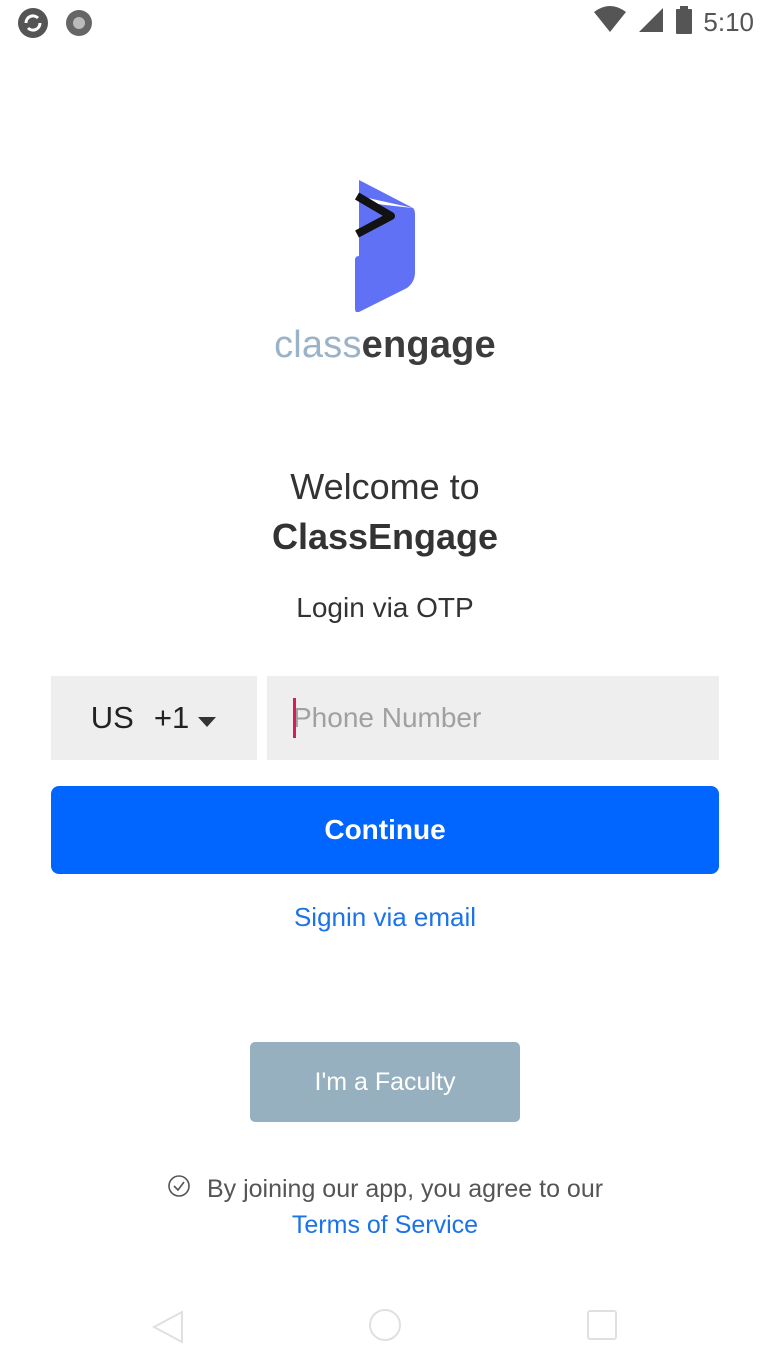 The height and width of the screenshot is (1369, 770). I want to click on phone-input, so click(493, 718).